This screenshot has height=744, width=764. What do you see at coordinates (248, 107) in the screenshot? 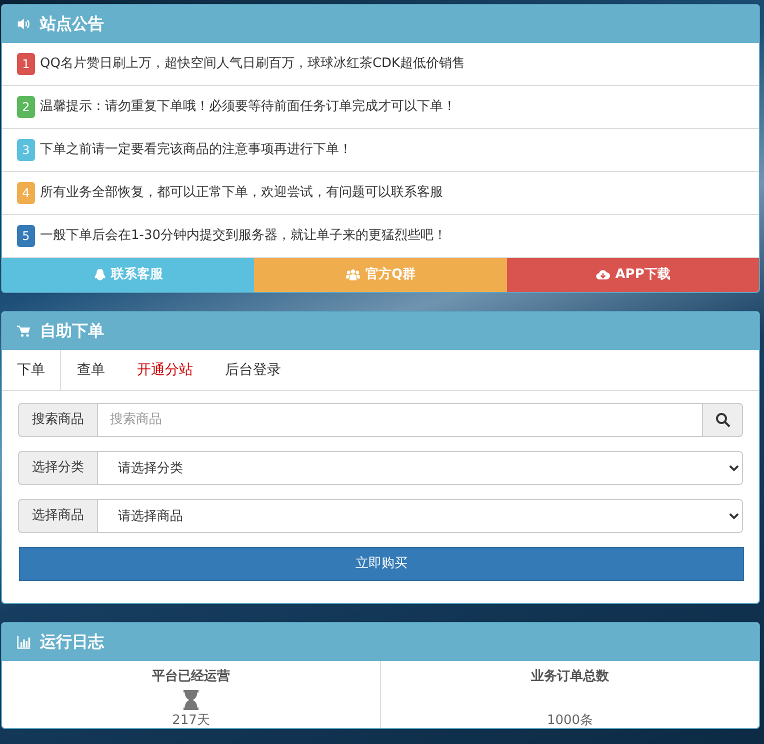
I see `notice-text: 温馨提示：请勿重复下单哦！必须要等待前面任务订单完成才可以下单！` at bounding box center [248, 107].